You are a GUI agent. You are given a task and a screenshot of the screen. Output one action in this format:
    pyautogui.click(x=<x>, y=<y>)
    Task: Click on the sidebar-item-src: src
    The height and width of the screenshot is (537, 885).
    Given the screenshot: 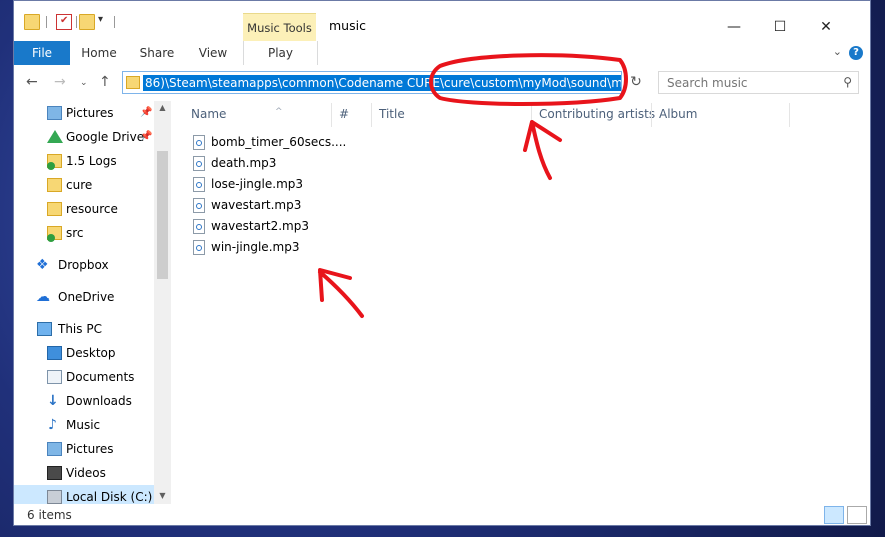 What is the action you would take?
    pyautogui.click(x=84, y=233)
    